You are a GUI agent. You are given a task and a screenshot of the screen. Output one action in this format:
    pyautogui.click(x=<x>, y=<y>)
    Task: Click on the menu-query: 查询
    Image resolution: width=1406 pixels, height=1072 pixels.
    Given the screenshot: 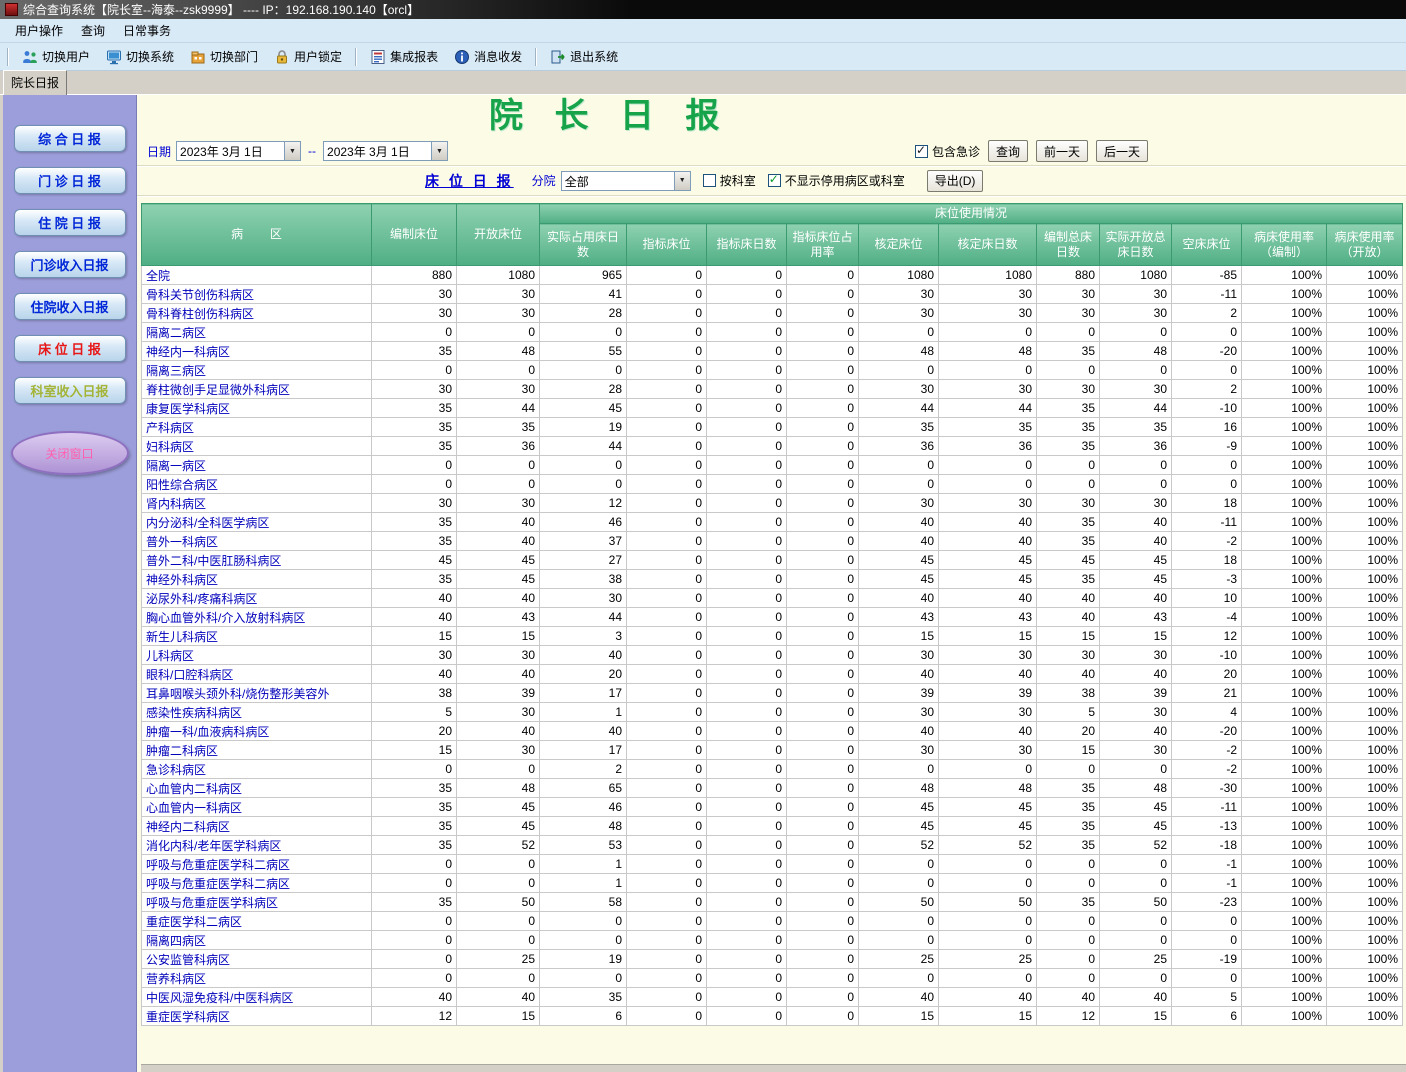 What is the action you would take?
    pyautogui.click(x=93, y=30)
    